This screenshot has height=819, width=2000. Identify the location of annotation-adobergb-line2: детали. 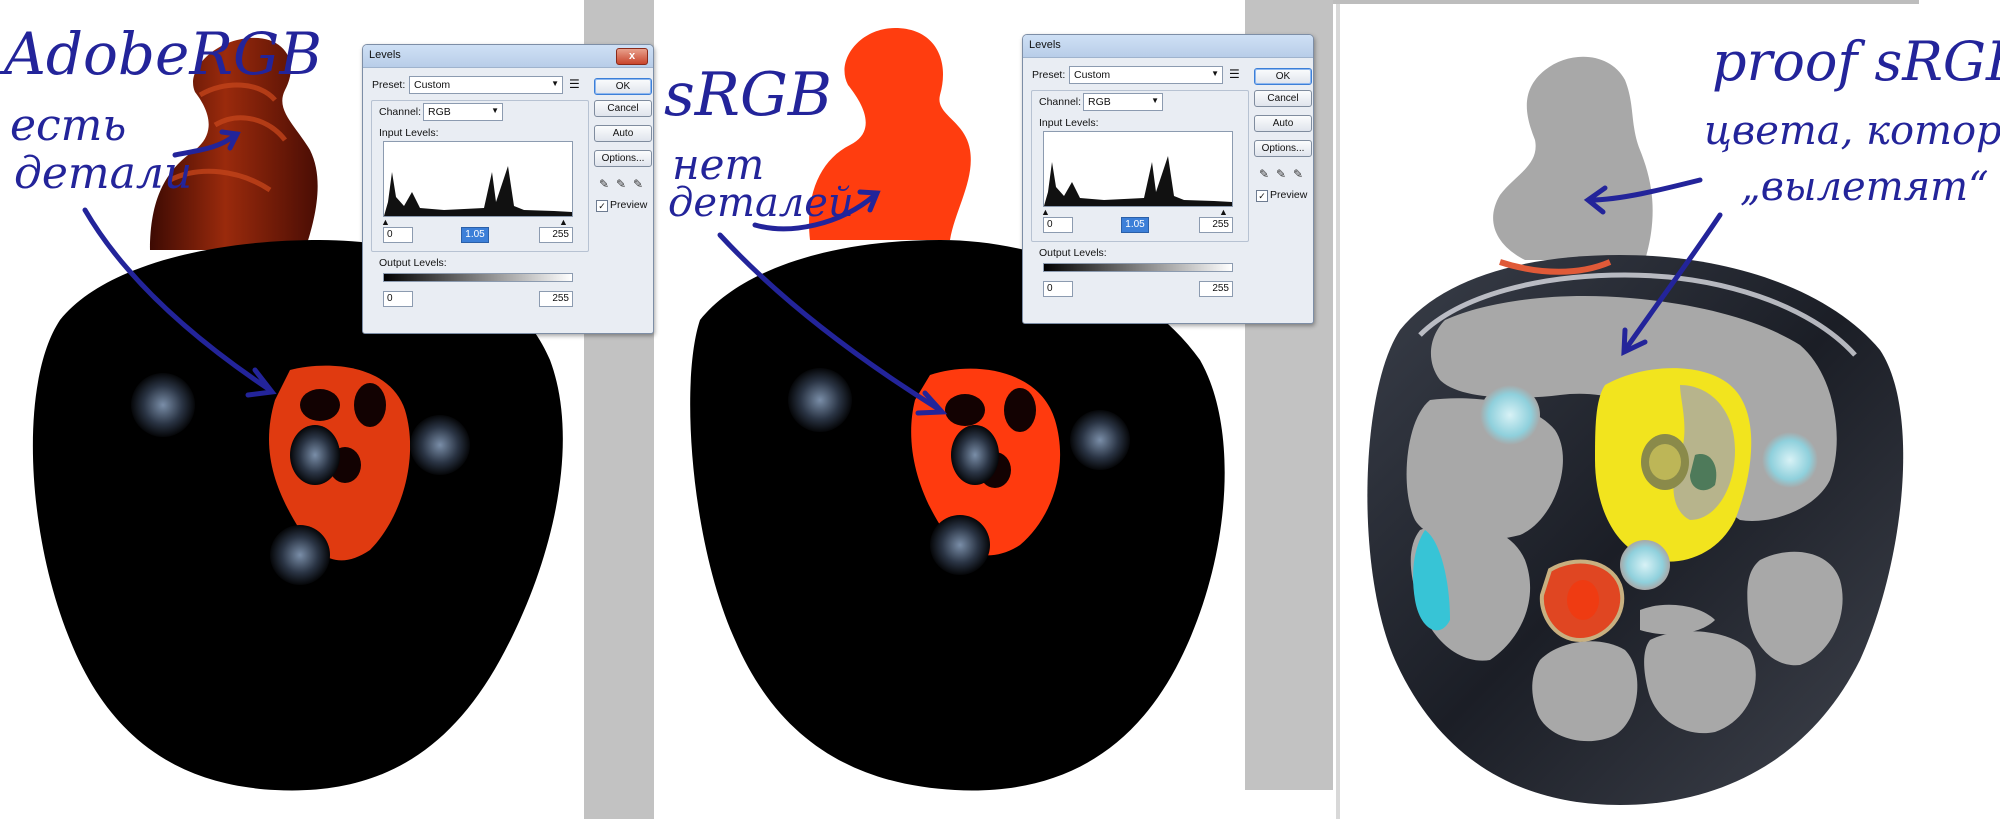
(103, 173).